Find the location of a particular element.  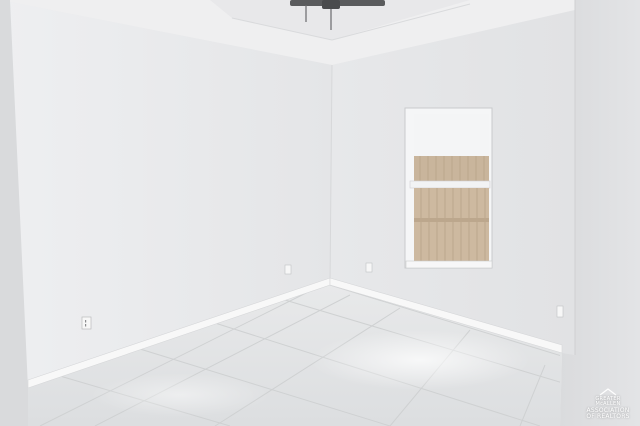

wall-outlet-left is located at coordinates (86, 323).